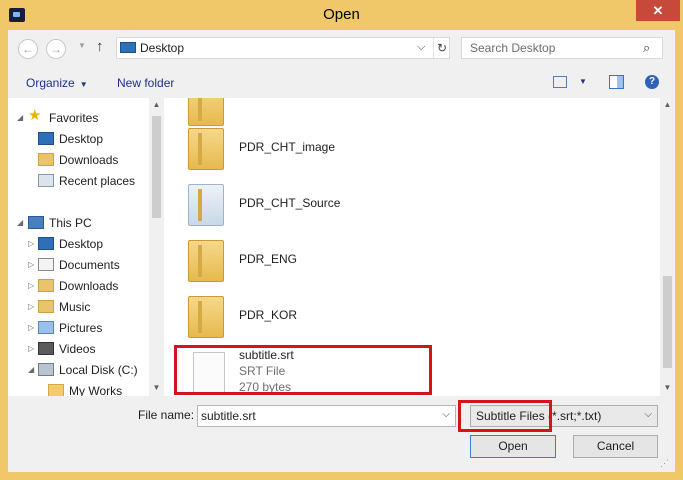 This screenshot has width=683, height=480. I want to click on navigation-scrollbar: ▲ ▼, so click(156, 247).